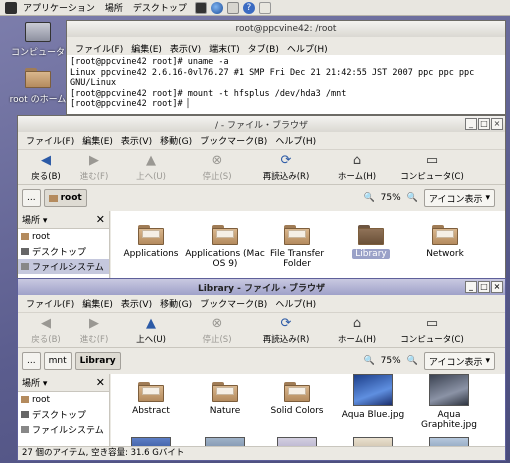 This screenshot has height=463, width=510. I want to click on file-item: Solid Colors, so click(297, 399).